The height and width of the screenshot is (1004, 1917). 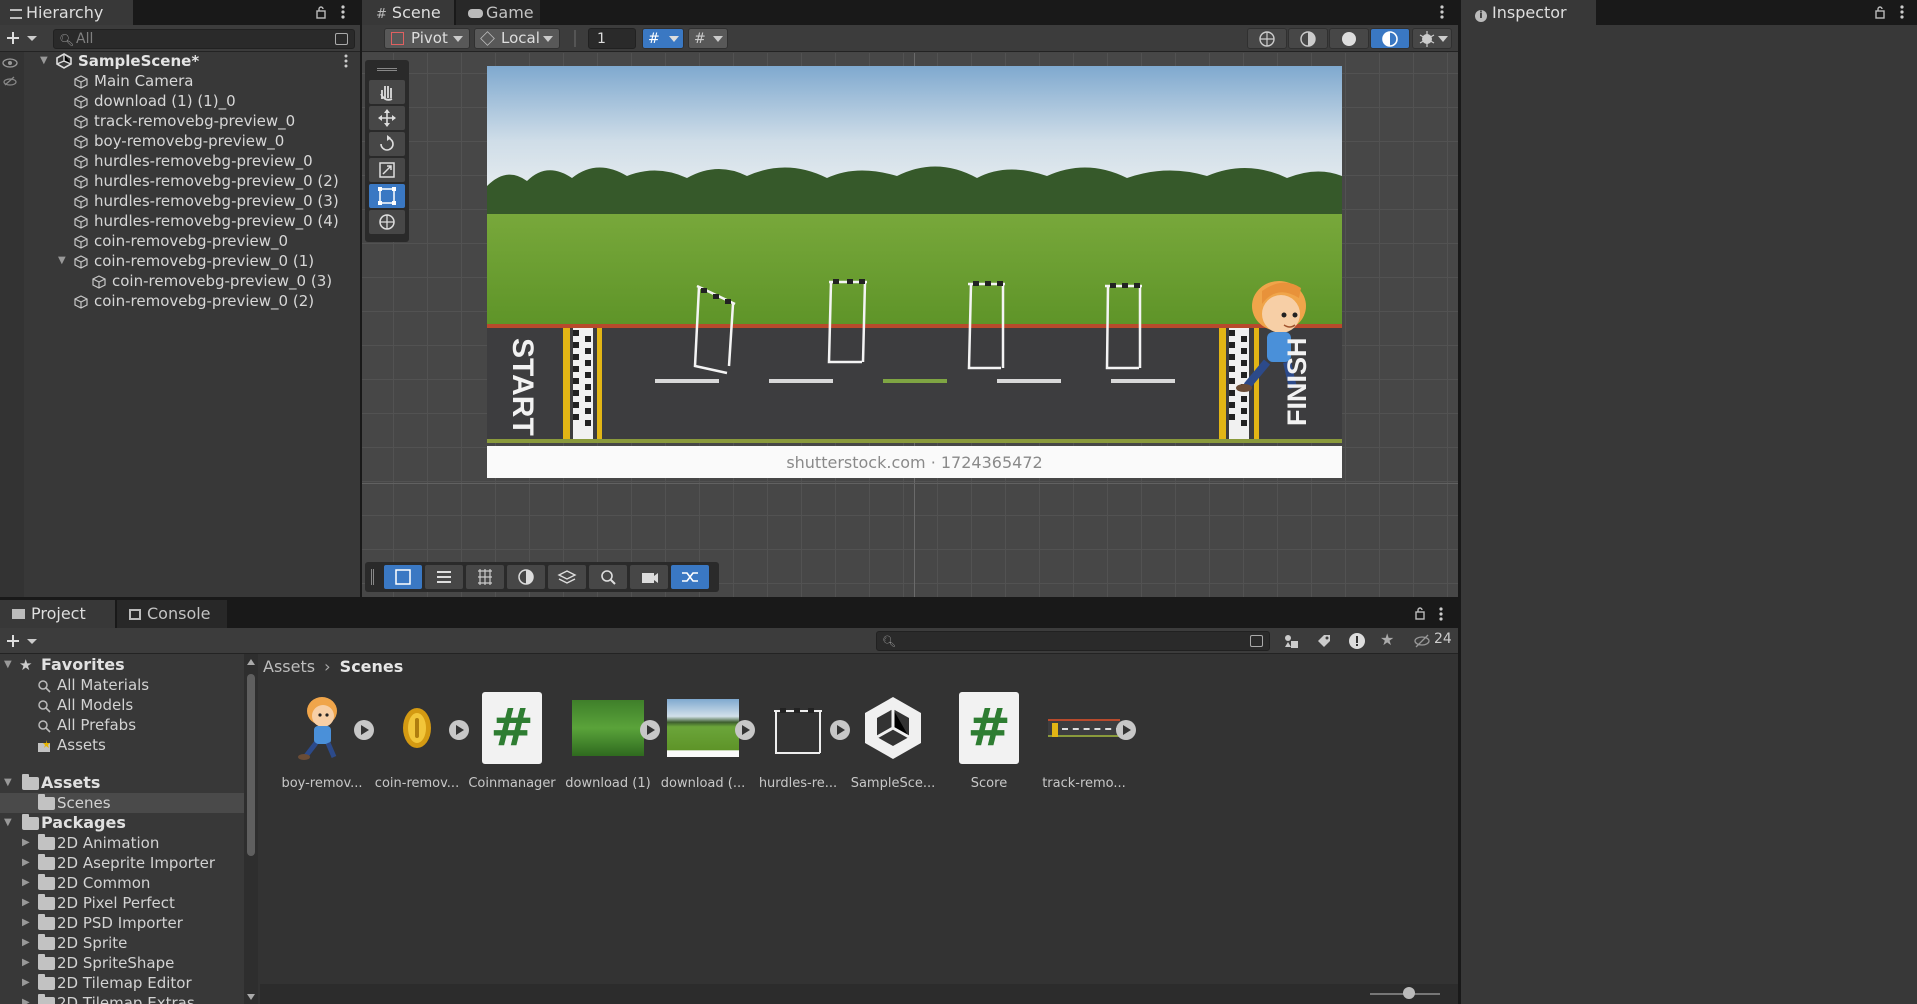 What do you see at coordinates (251, 997) in the screenshot?
I see `scroll-down-arrow-icon` at bounding box center [251, 997].